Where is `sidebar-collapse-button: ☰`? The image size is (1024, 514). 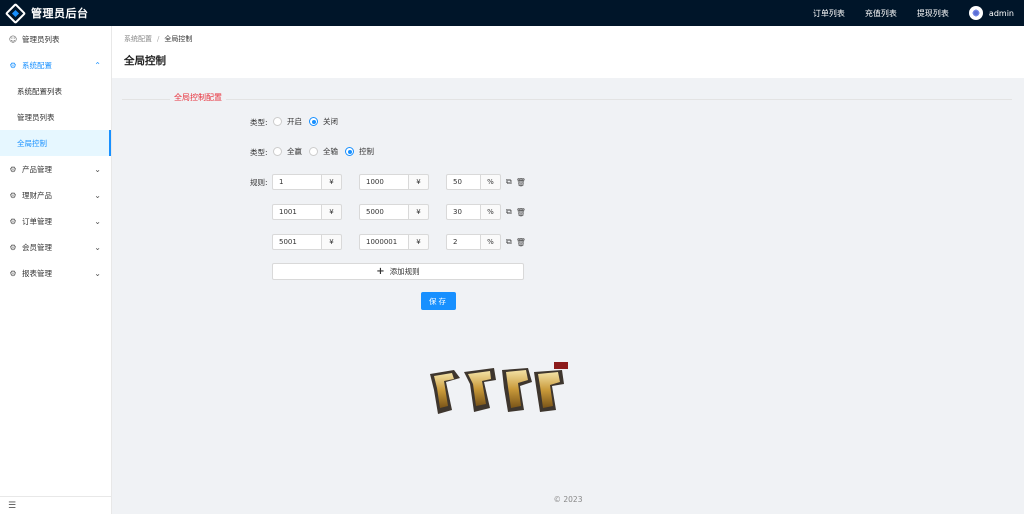
sidebar-collapse-button: ☰ is located at coordinates (55, 505).